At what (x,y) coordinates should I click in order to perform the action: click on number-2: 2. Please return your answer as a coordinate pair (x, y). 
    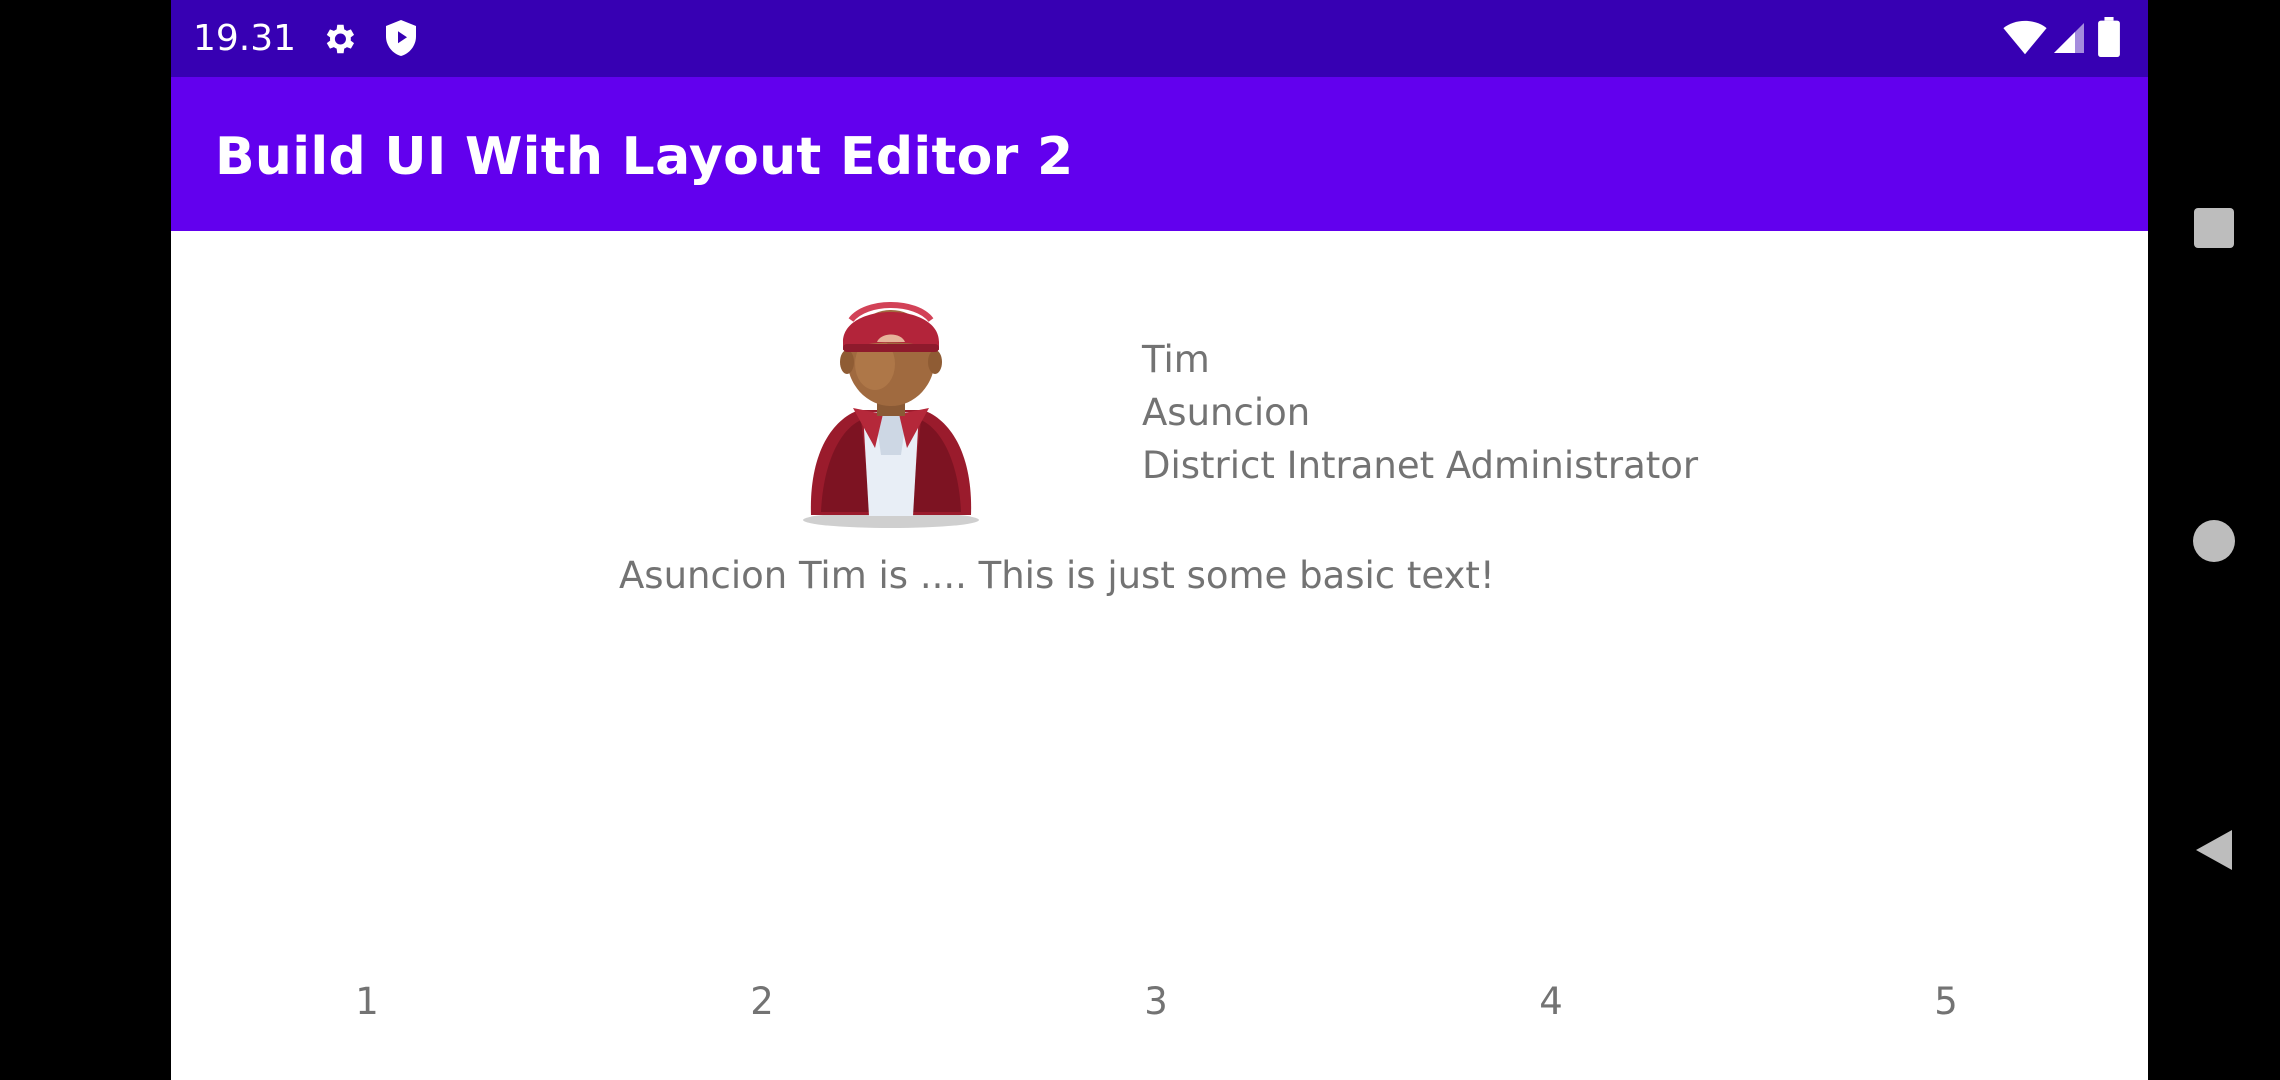
    Looking at the image, I should click on (762, 1001).